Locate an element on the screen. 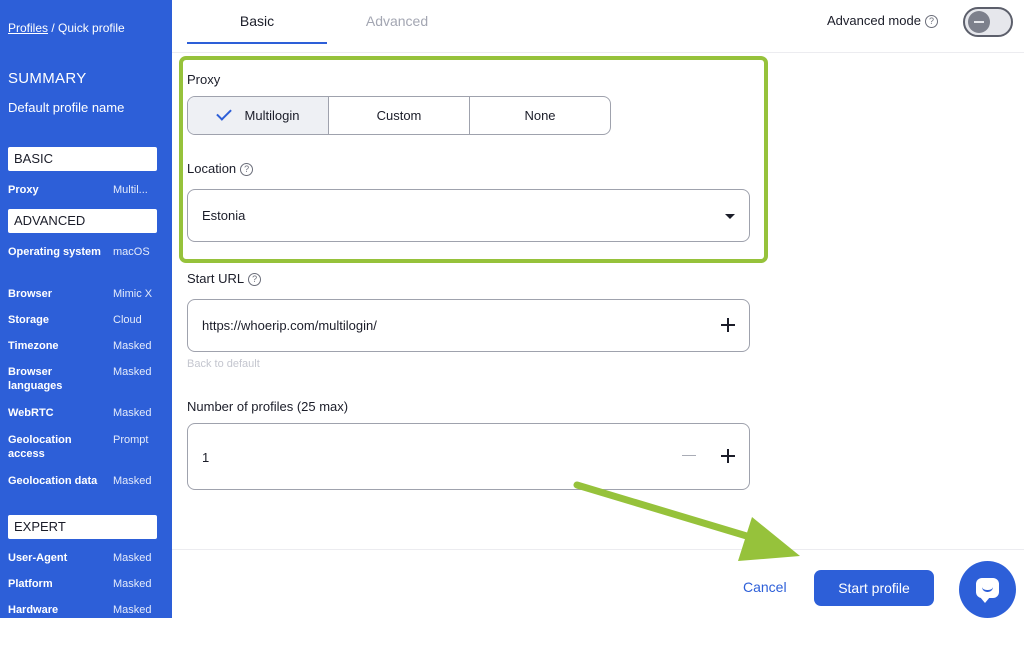 The height and width of the screenshot is (649, 1024). summary-row-key: Timezone is located at coordinates (33, 346).